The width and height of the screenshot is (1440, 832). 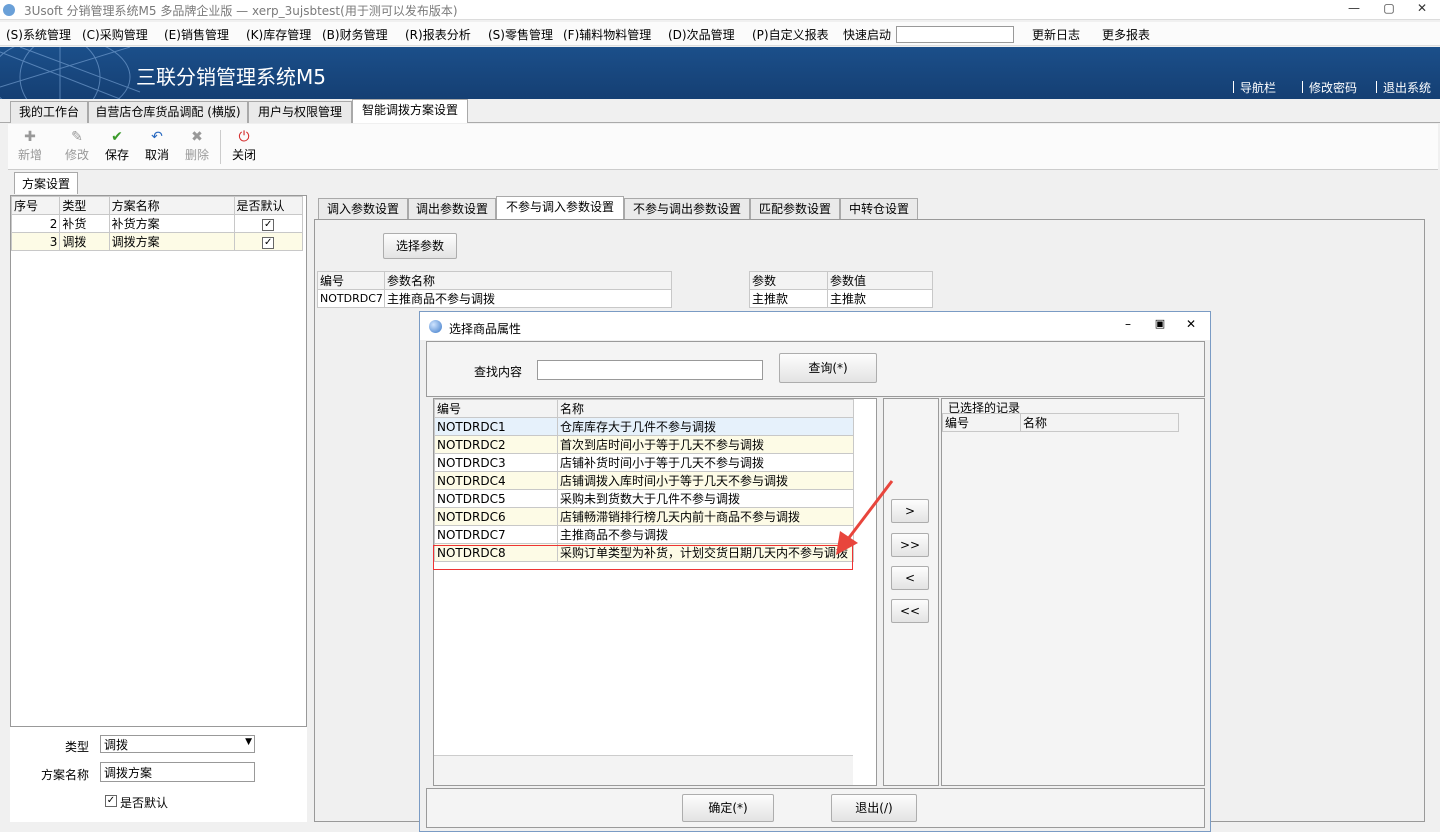 I want to click on row-name: 店铺调拨入库时间小于等于几天不参与调拨, so click(x=705, y=480).